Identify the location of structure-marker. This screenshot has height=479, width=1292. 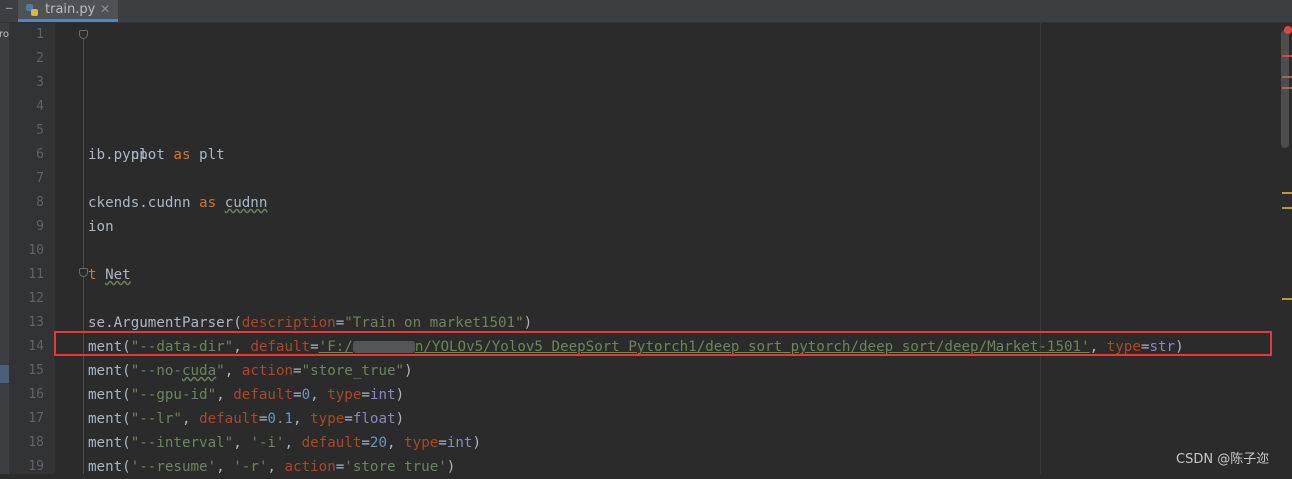
(4, 374).